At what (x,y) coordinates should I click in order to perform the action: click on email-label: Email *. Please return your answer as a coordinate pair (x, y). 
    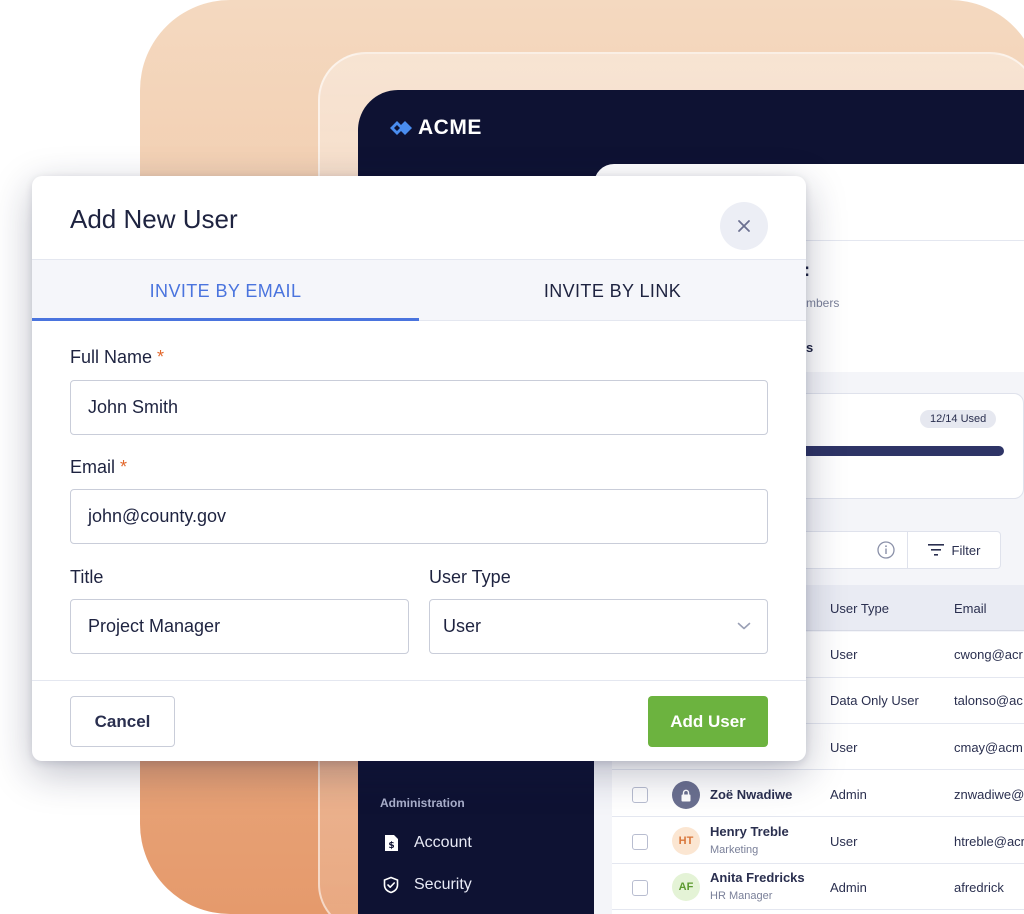
    Looking at the image, I should click on (98, 467).